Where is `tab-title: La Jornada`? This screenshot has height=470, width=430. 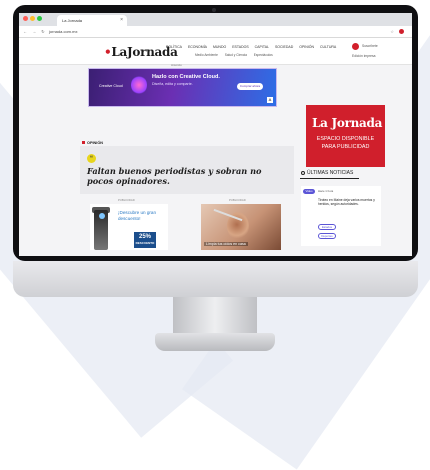 tab-title: La Jornada is located at coordinates (72, 20).